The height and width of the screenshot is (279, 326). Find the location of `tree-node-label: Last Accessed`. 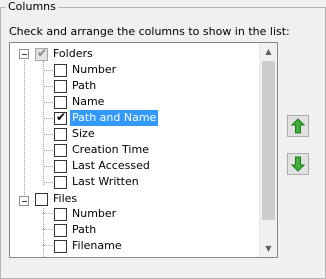

tree-node-label: Last Accessed is located at coordinates (111, 165).